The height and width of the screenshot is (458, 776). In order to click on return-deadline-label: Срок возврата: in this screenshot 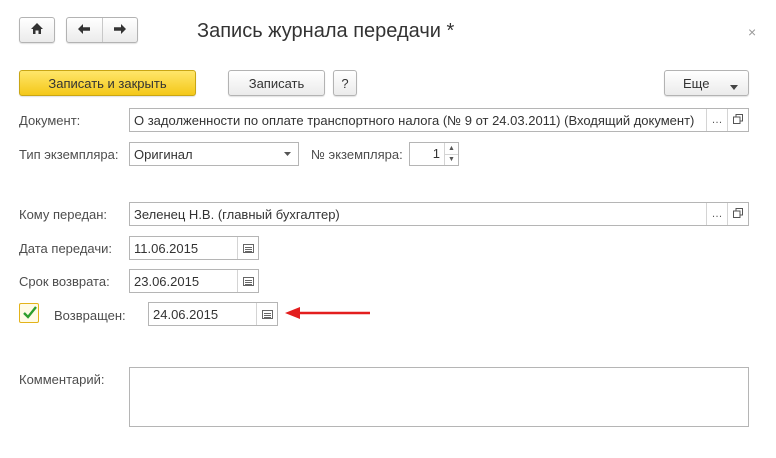, I will do `click(64, 281)`.